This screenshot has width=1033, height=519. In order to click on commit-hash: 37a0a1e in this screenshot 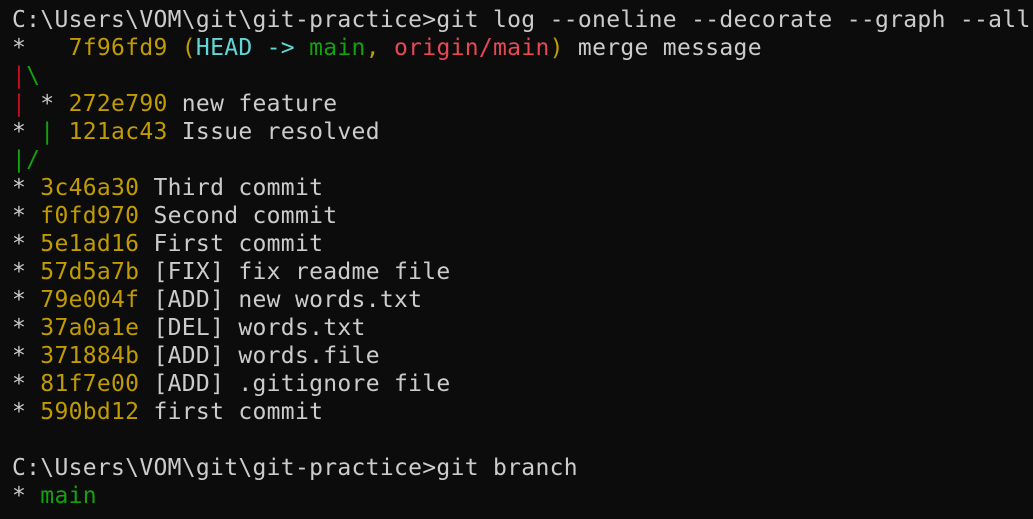, I will do `click(90, 328)`.